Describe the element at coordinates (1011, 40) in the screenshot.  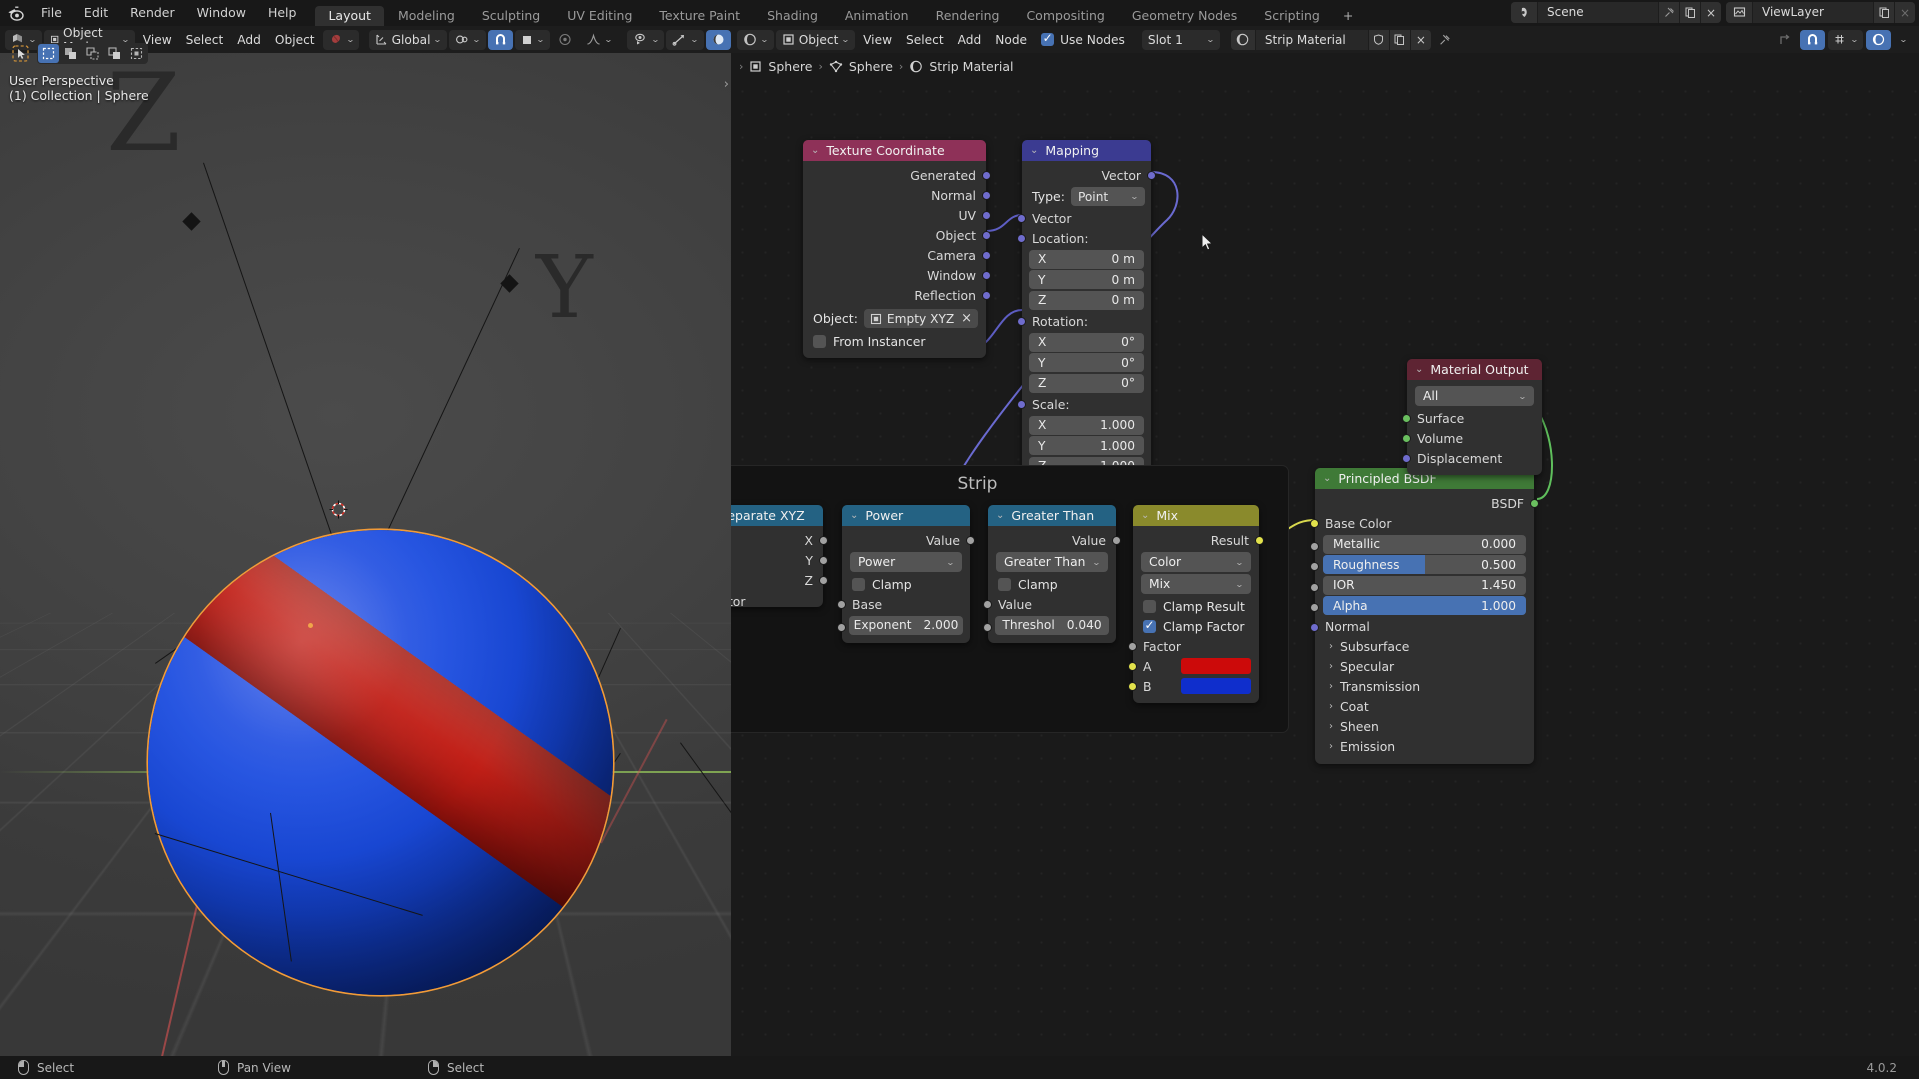
I see `node-menu-node: Node` at that location.